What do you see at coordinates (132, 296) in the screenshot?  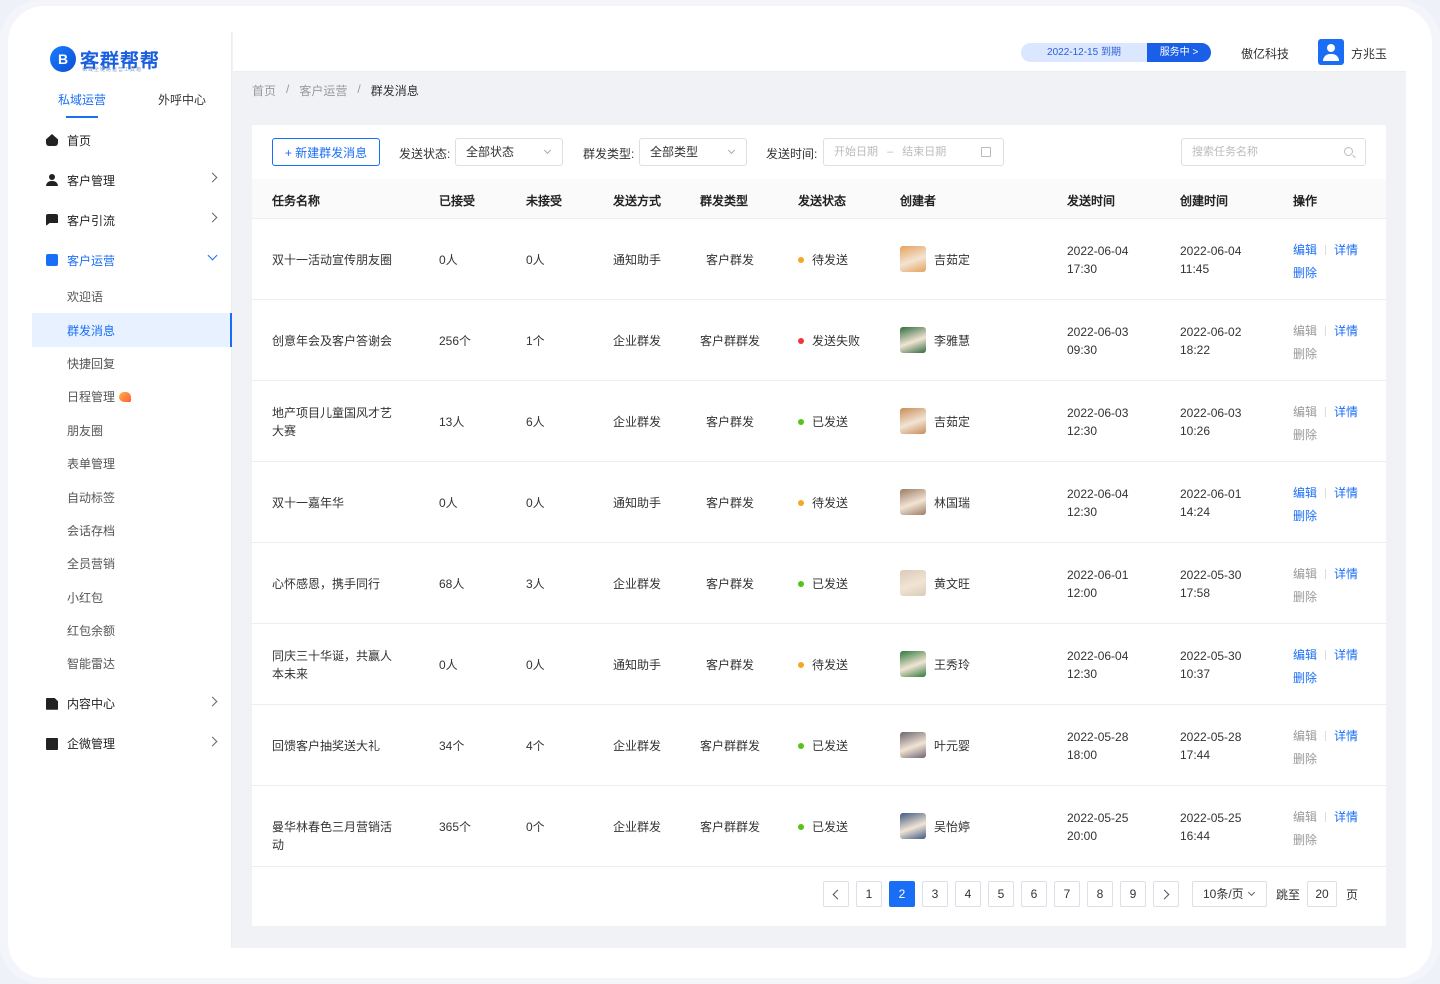 I see `sidebar-subitem-welcome: 欢迎语` at bounding box center [132, 296].